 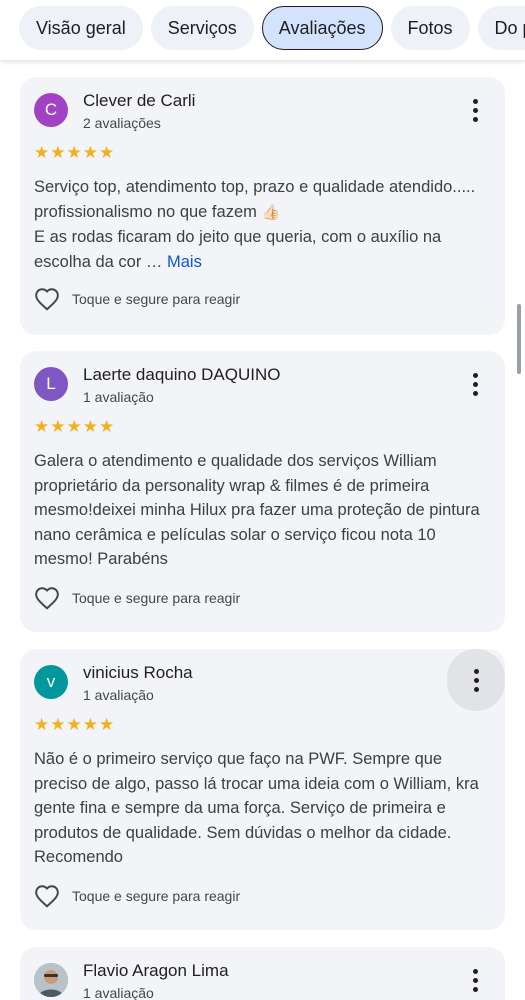 What do you see at coordinates (430, 28) in the screenshot?
I see `tab-fotos: Fotos` at bounding box center [430, 28].